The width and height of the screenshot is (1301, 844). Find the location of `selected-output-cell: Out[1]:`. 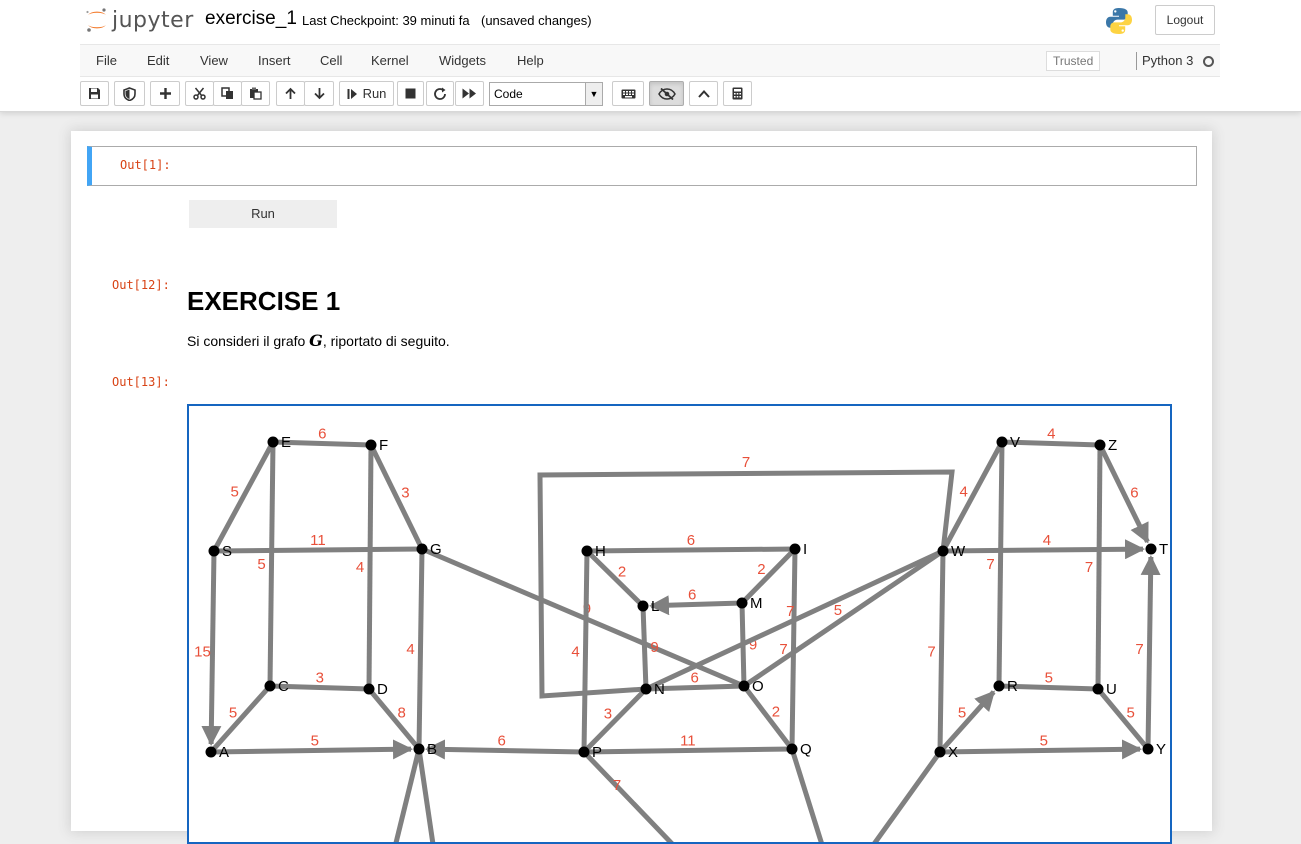

selected-output-cell: Out[1]: is located at coordinates (642, 166).